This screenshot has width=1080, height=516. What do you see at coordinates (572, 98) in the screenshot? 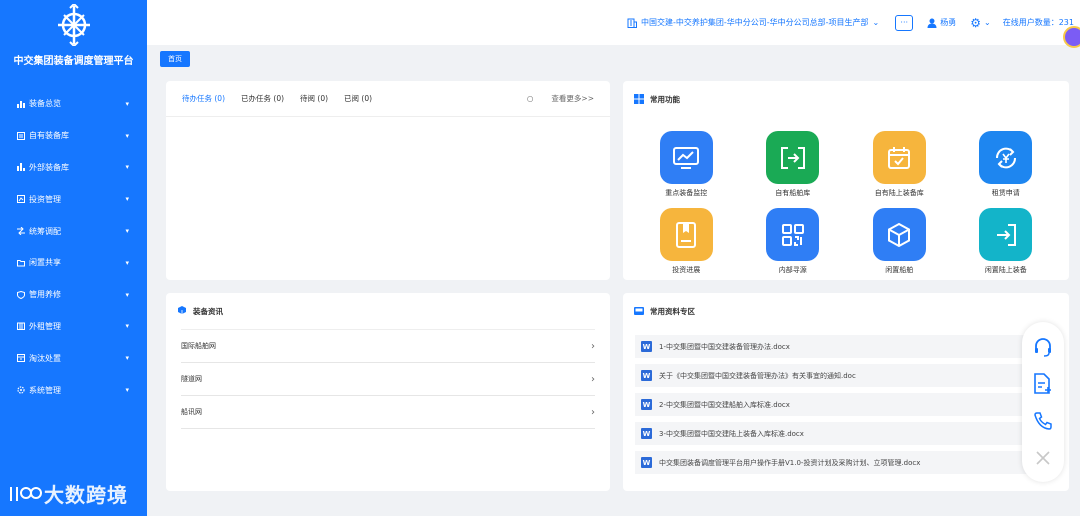
I see `view-more-link: 查看更多>>` at bounding box center [572, 98].